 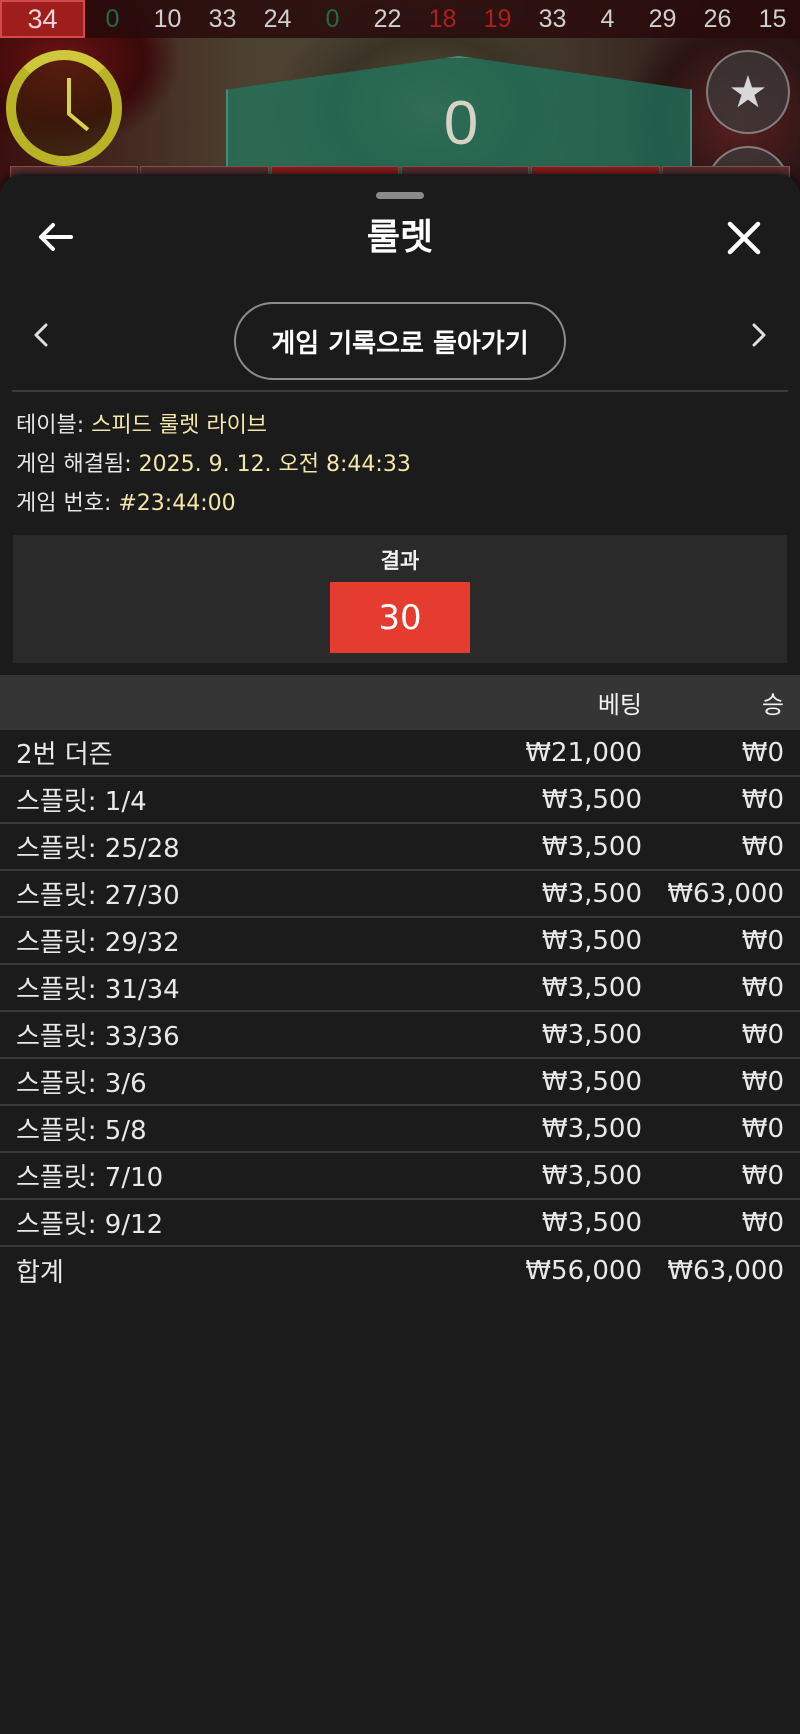 What do you see at coordinates (90, 1225) in the screenshot?
I see `bet-name: 스플릿: 9/12` at bounding box center [90, 1225].